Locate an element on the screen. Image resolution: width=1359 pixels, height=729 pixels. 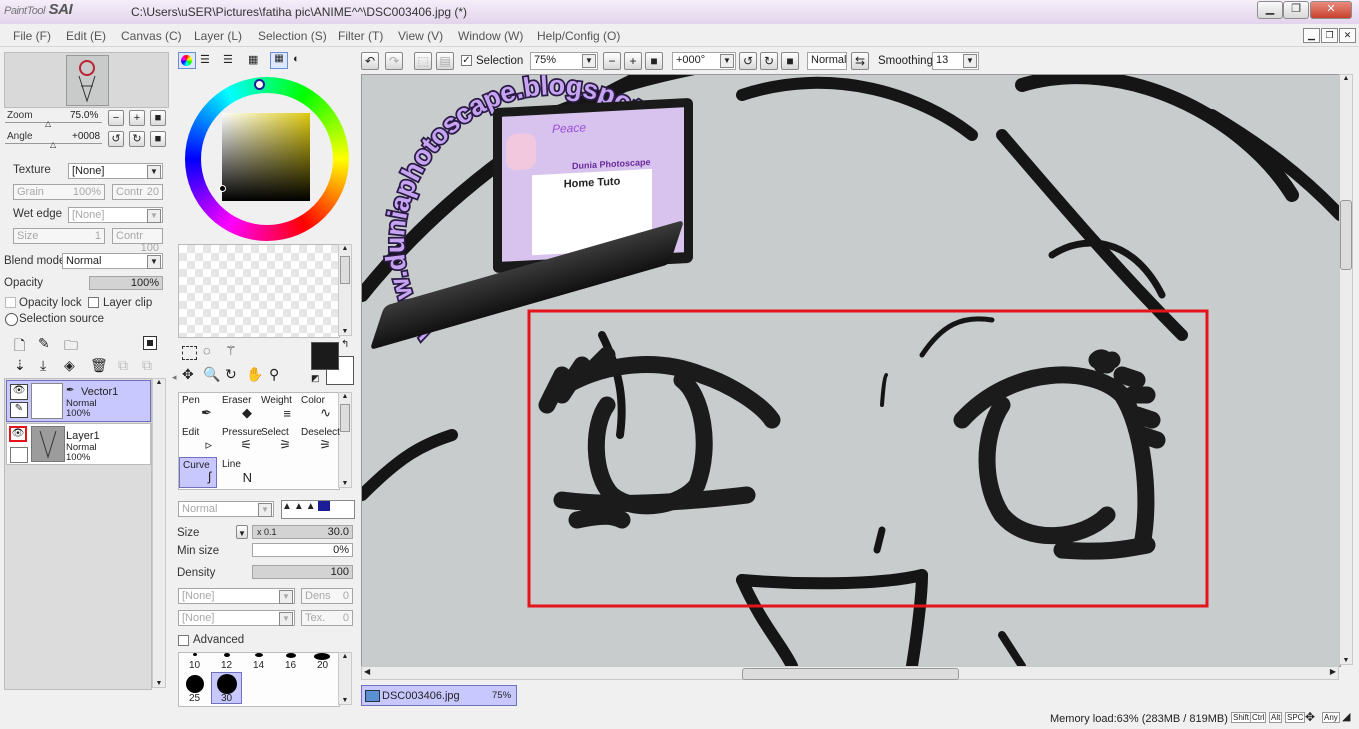
canvas-vertical-scrollbar: ▲ ▼ is located at coordinates (1346, 369).